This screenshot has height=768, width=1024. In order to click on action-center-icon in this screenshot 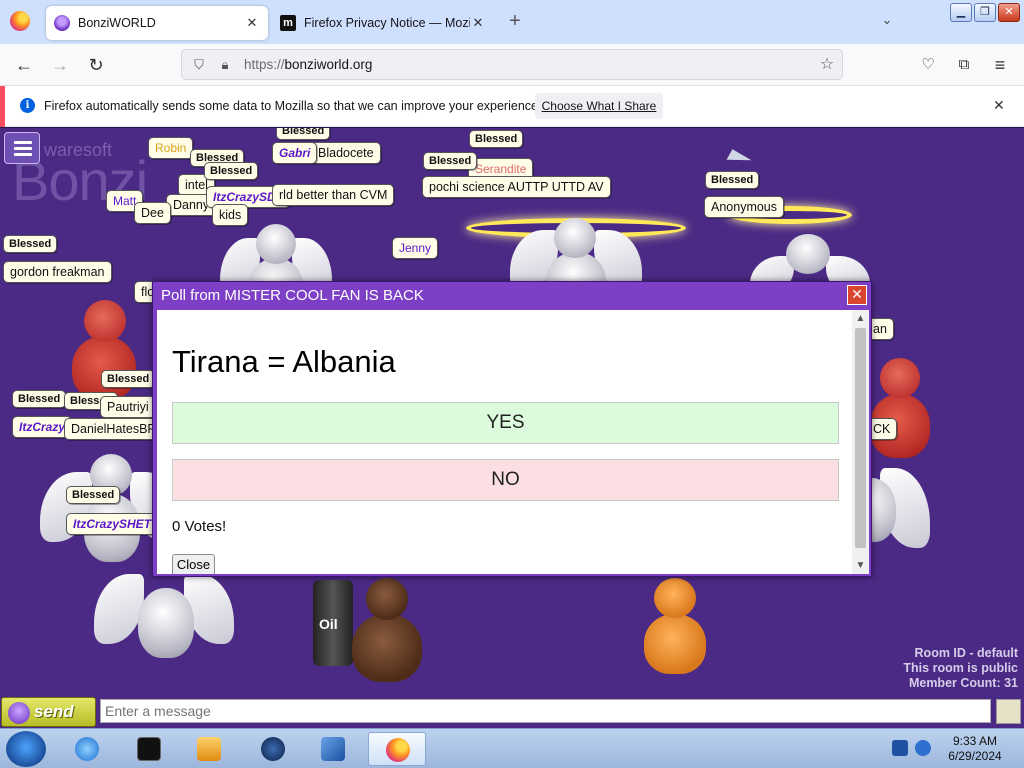, I will do `click(900, 748)`.